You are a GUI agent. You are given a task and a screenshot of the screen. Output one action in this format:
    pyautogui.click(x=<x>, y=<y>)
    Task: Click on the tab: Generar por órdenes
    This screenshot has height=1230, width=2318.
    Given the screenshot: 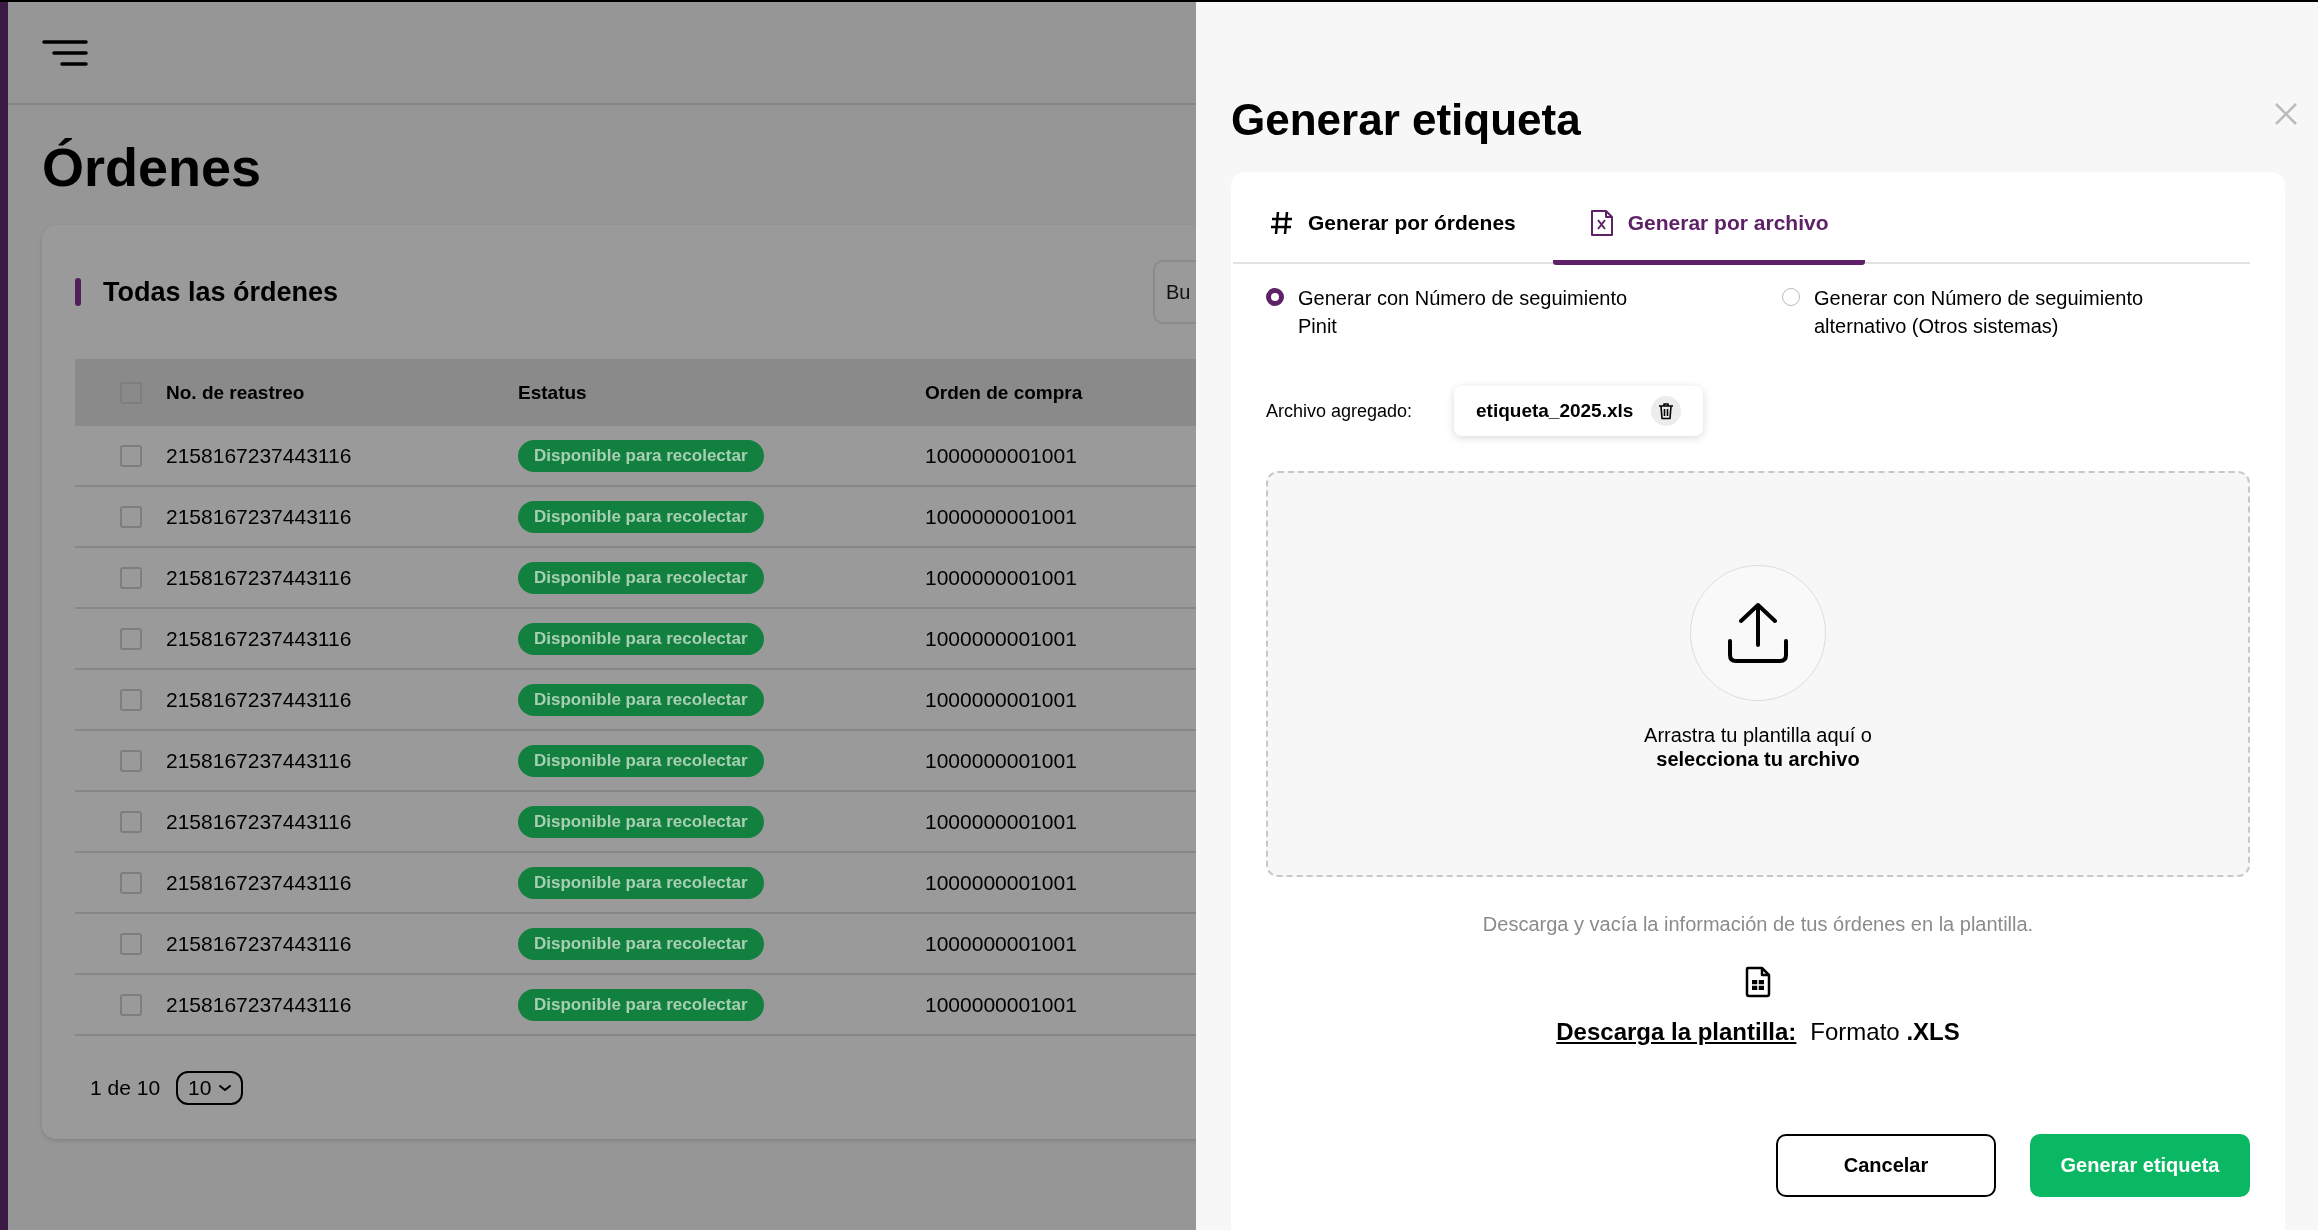 What is the action you would take?
    pyautogui.click(x=1393, y=218)
    